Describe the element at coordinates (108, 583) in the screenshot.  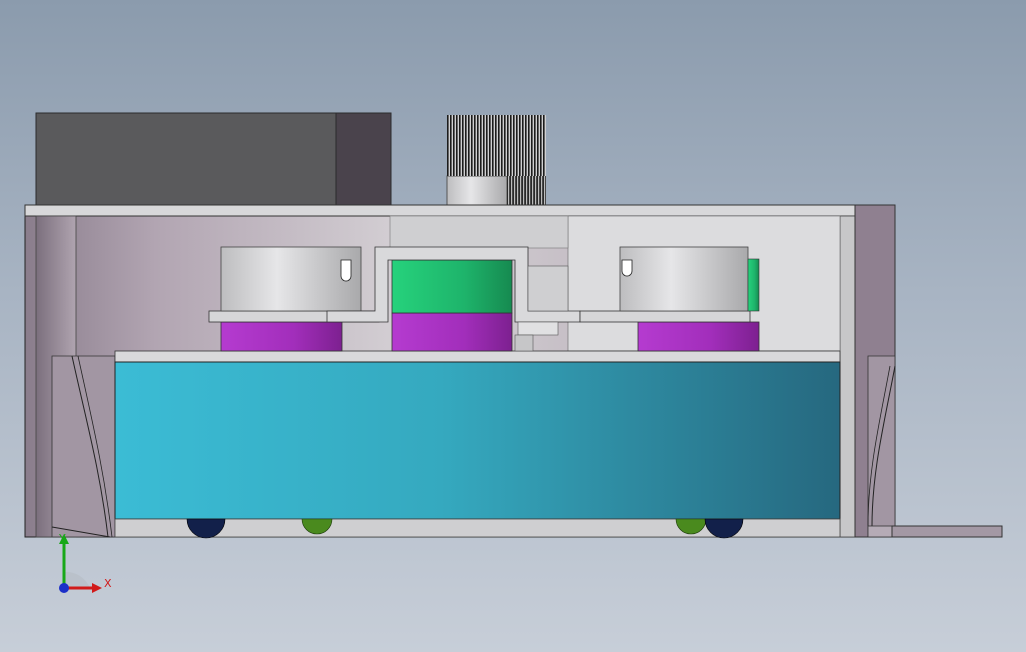
I see `x-axis-label: X` at that location.